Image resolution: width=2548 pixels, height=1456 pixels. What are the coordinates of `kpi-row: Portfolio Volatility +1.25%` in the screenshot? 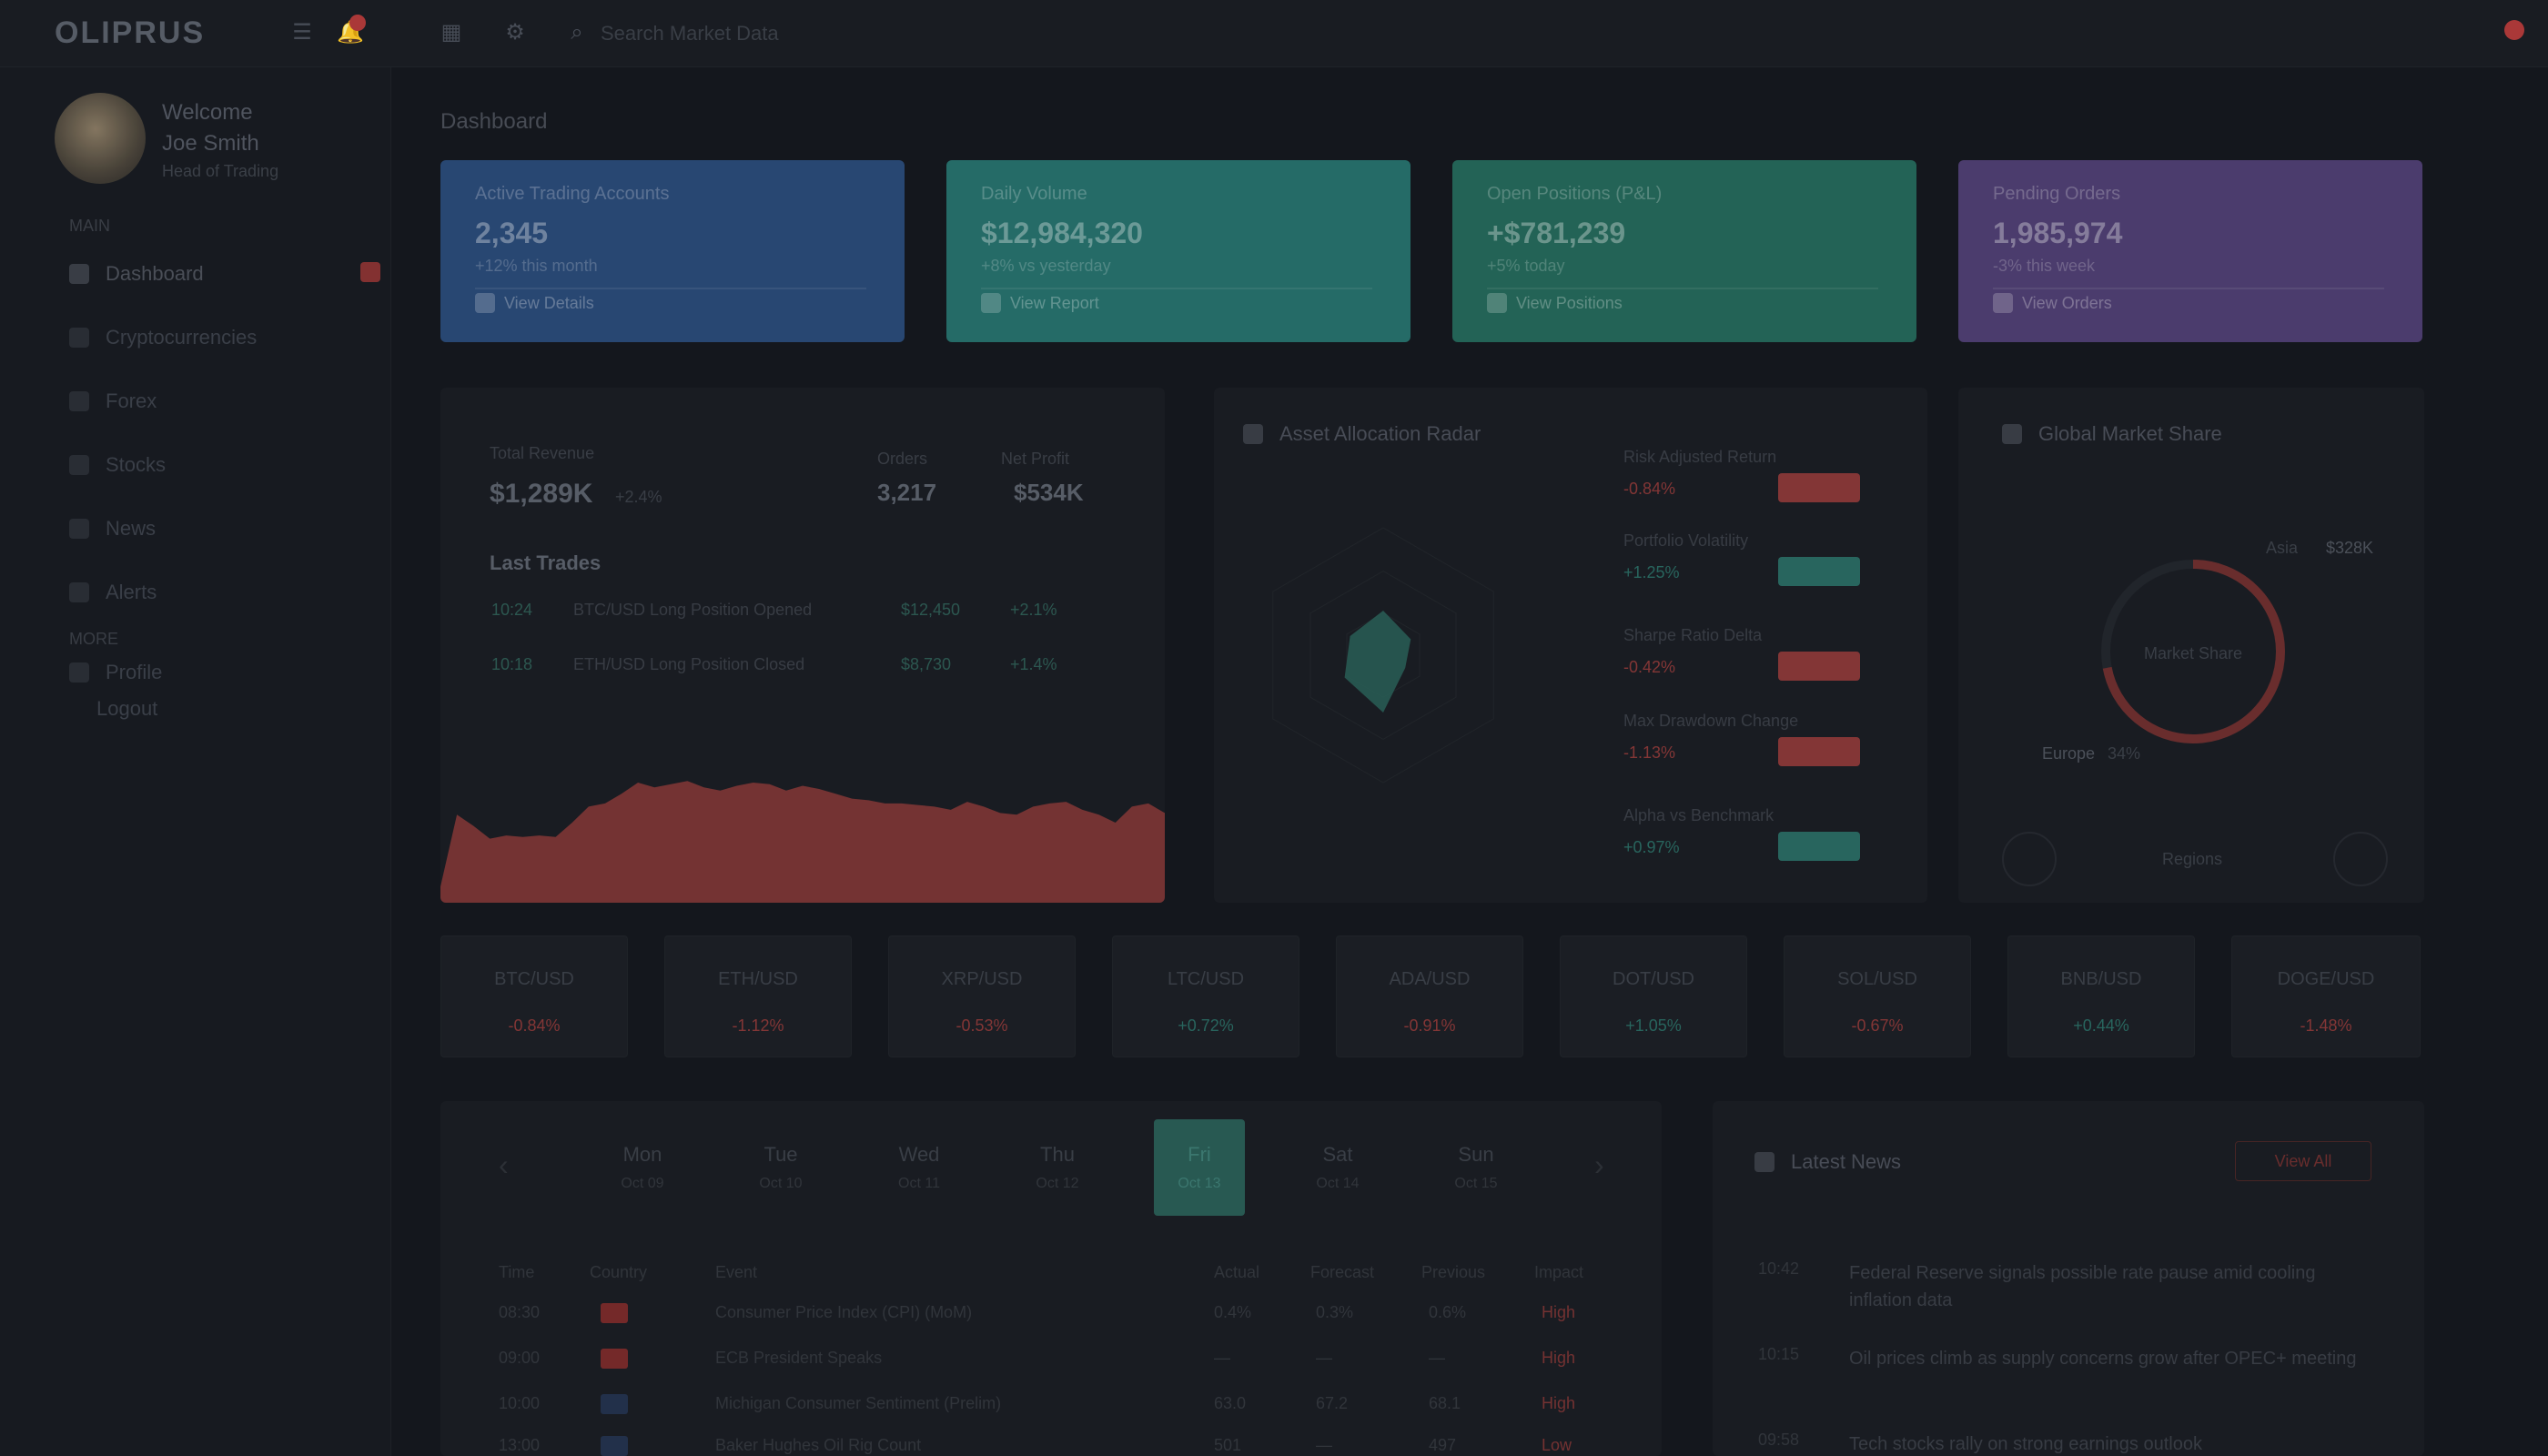 It's located at (1742, 559).